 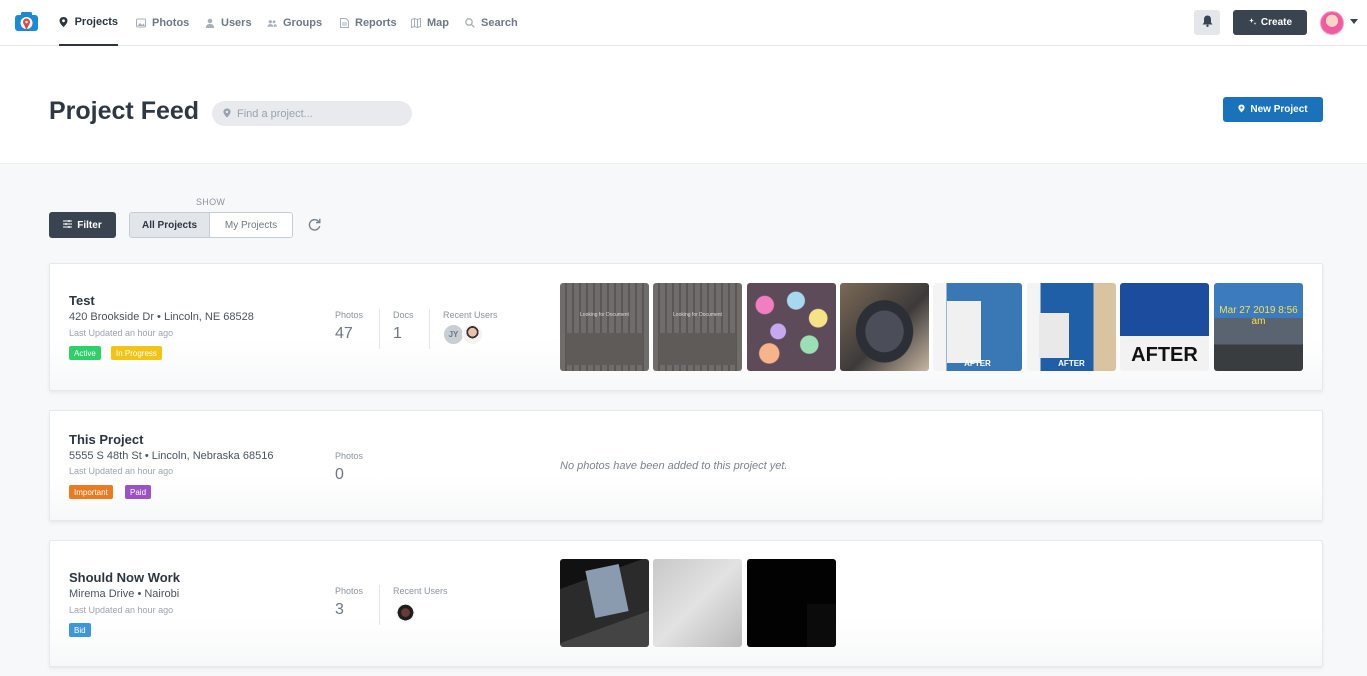 What do you see at coordinates (124, 577) in the screenshot?
I see `project-title: Should Now Work` at bounding box center [124, 577].